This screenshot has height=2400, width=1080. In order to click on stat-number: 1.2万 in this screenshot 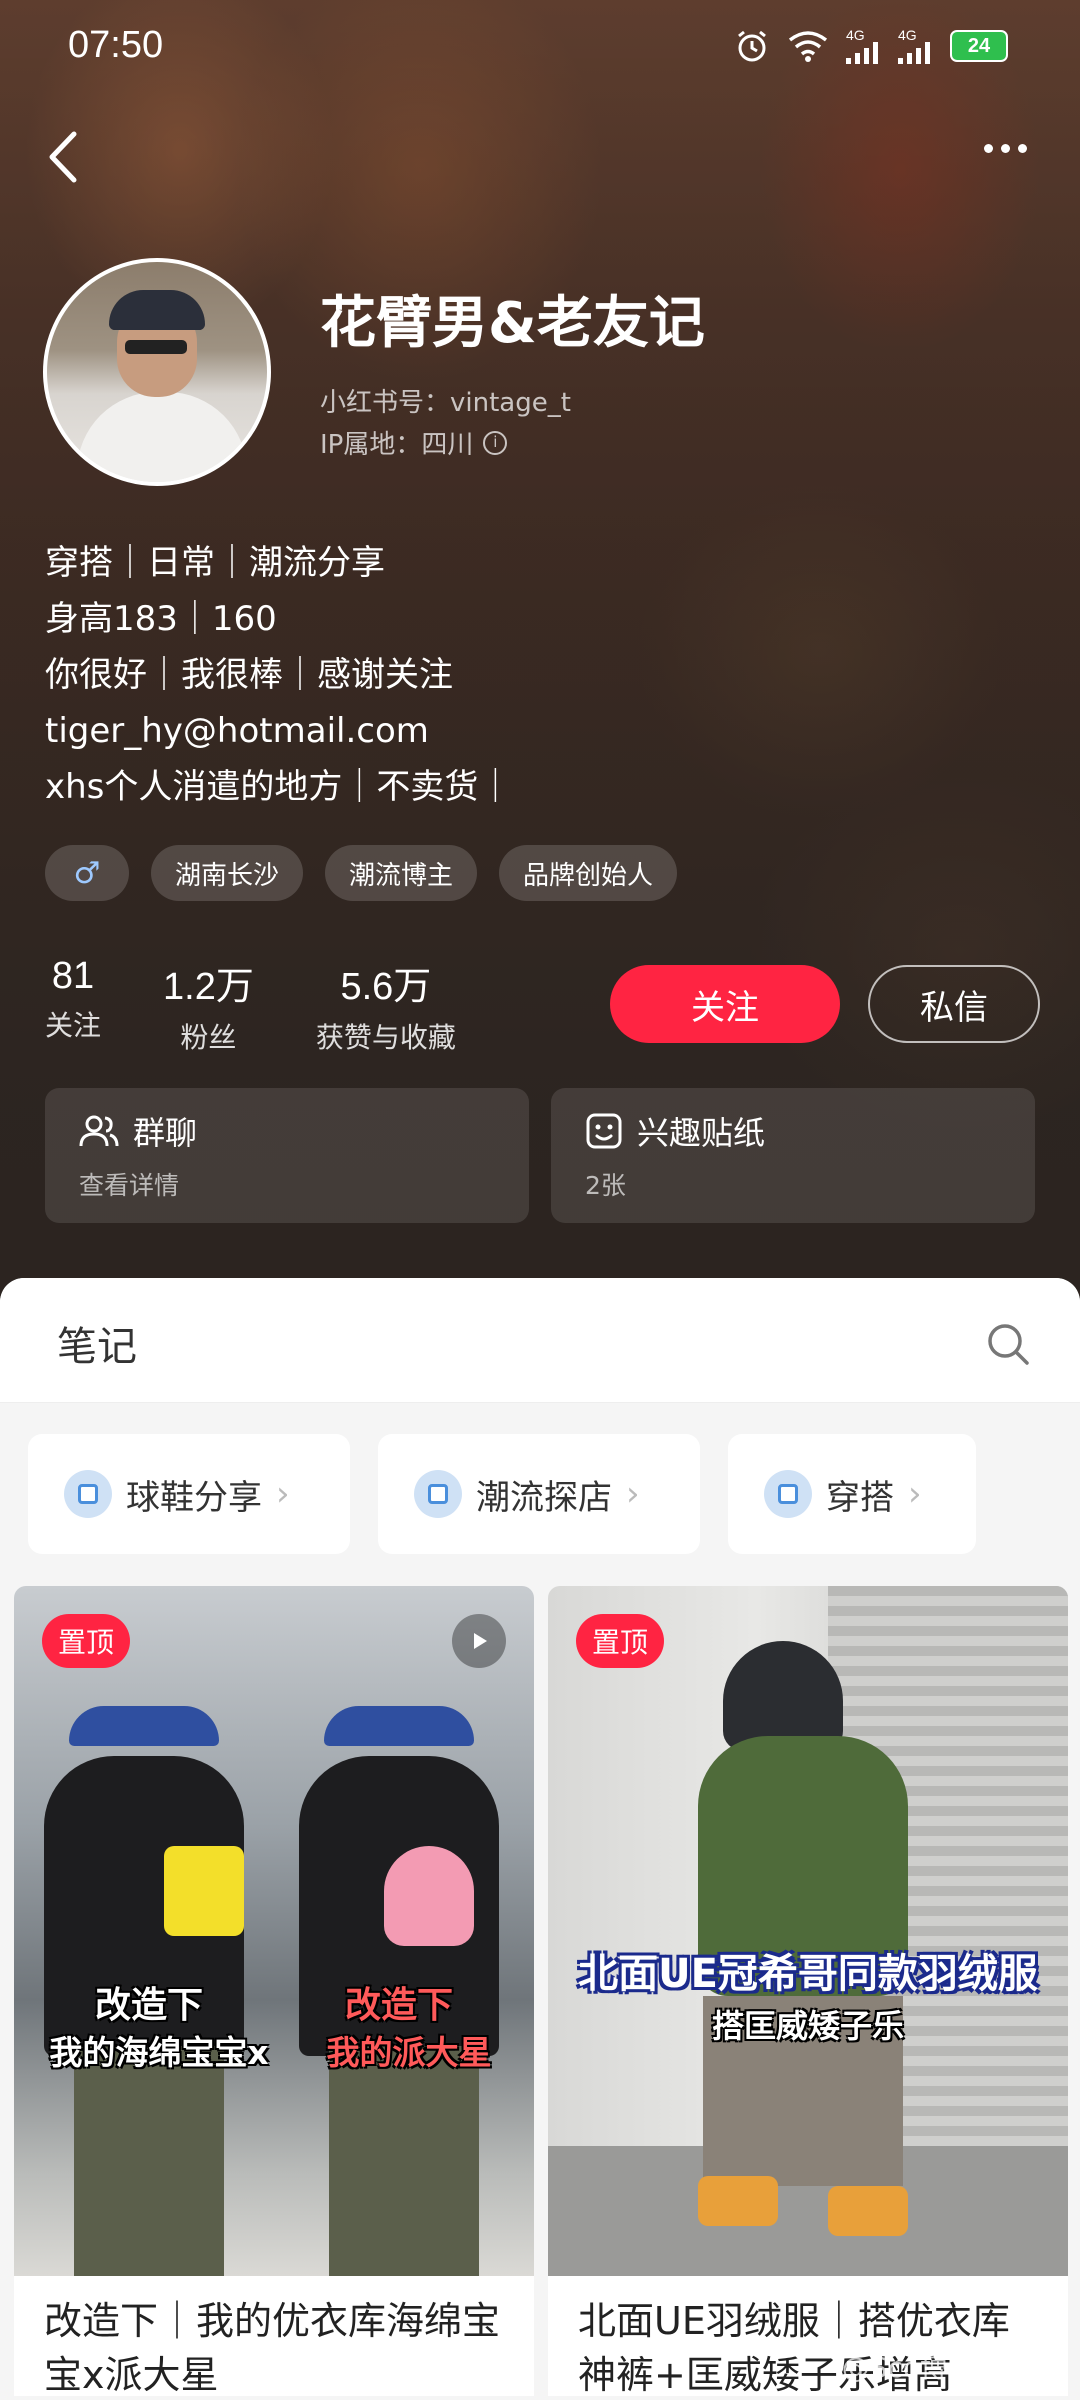, I will do `click(208, 987)`.